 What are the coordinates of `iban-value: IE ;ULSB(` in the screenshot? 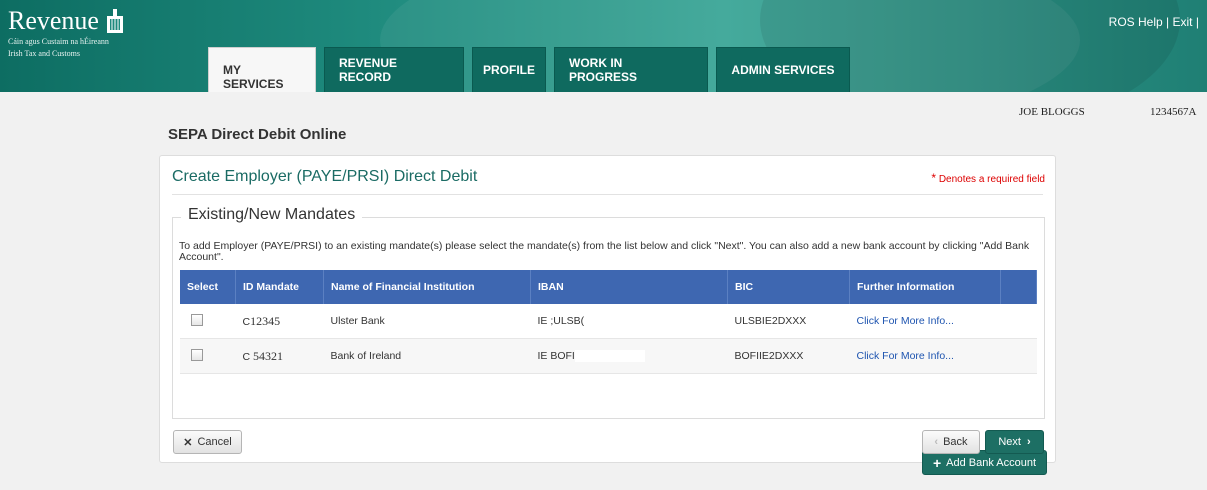 It's located at (629, 321).